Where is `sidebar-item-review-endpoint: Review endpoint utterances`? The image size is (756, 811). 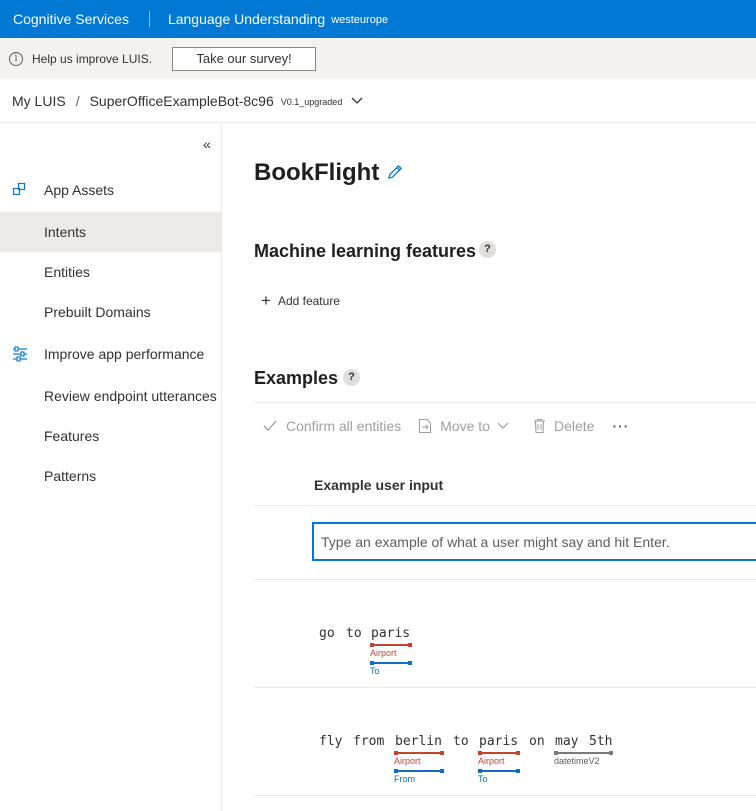
sidebar-item-review-endpoint: Review endpoint utterances is located at coordinates (110, 396).